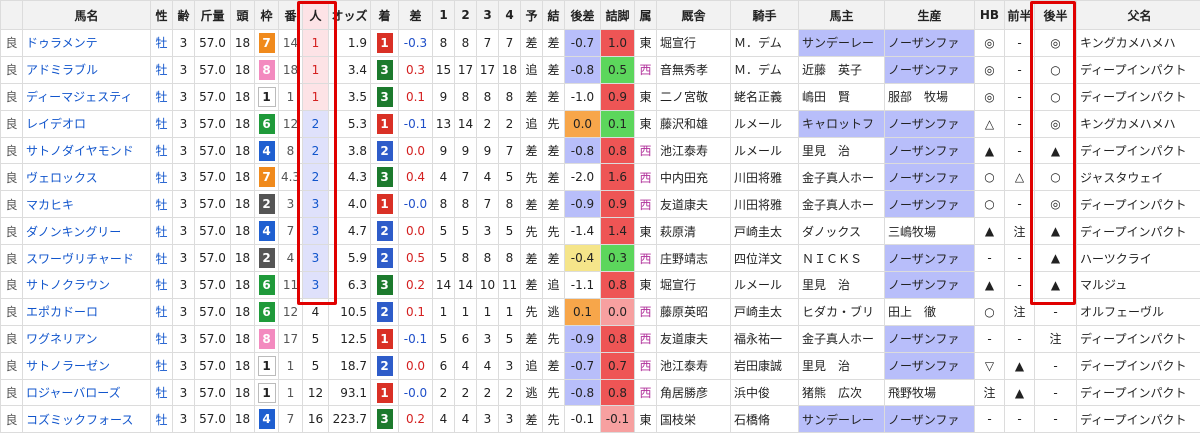 The image size is (1200, 442). What do you see at coordinates (86, 123) in the screenshot?
I see `cell-name: レイデオロ` at bounding box center [86, 123].